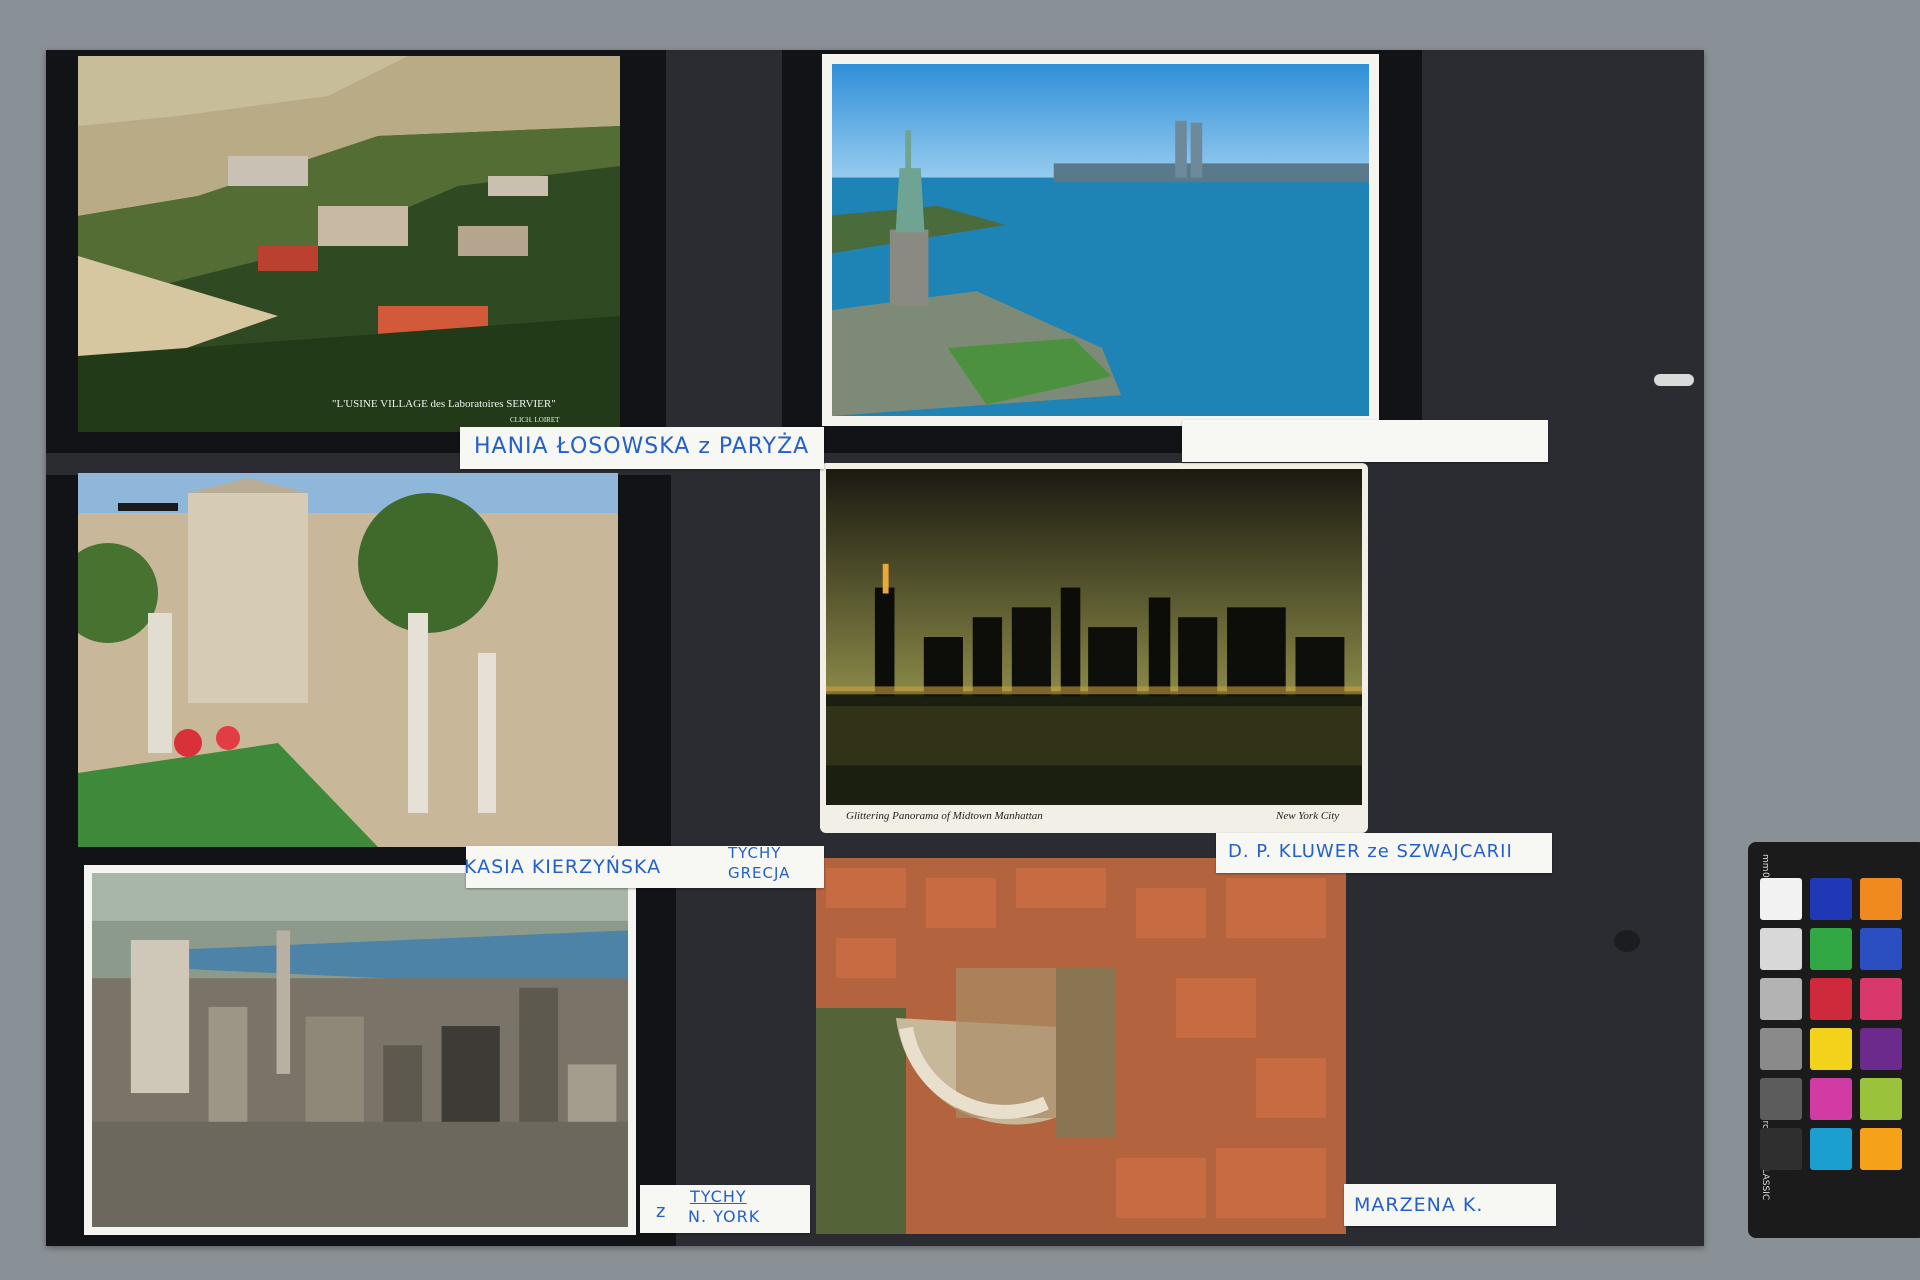 The width and height of the screenshot is (1920, 1280). What do you see at coordinates (755, 853) in the screenshot?
I see `label-3-line1: TYCHY` at bounding box center [755, 853].